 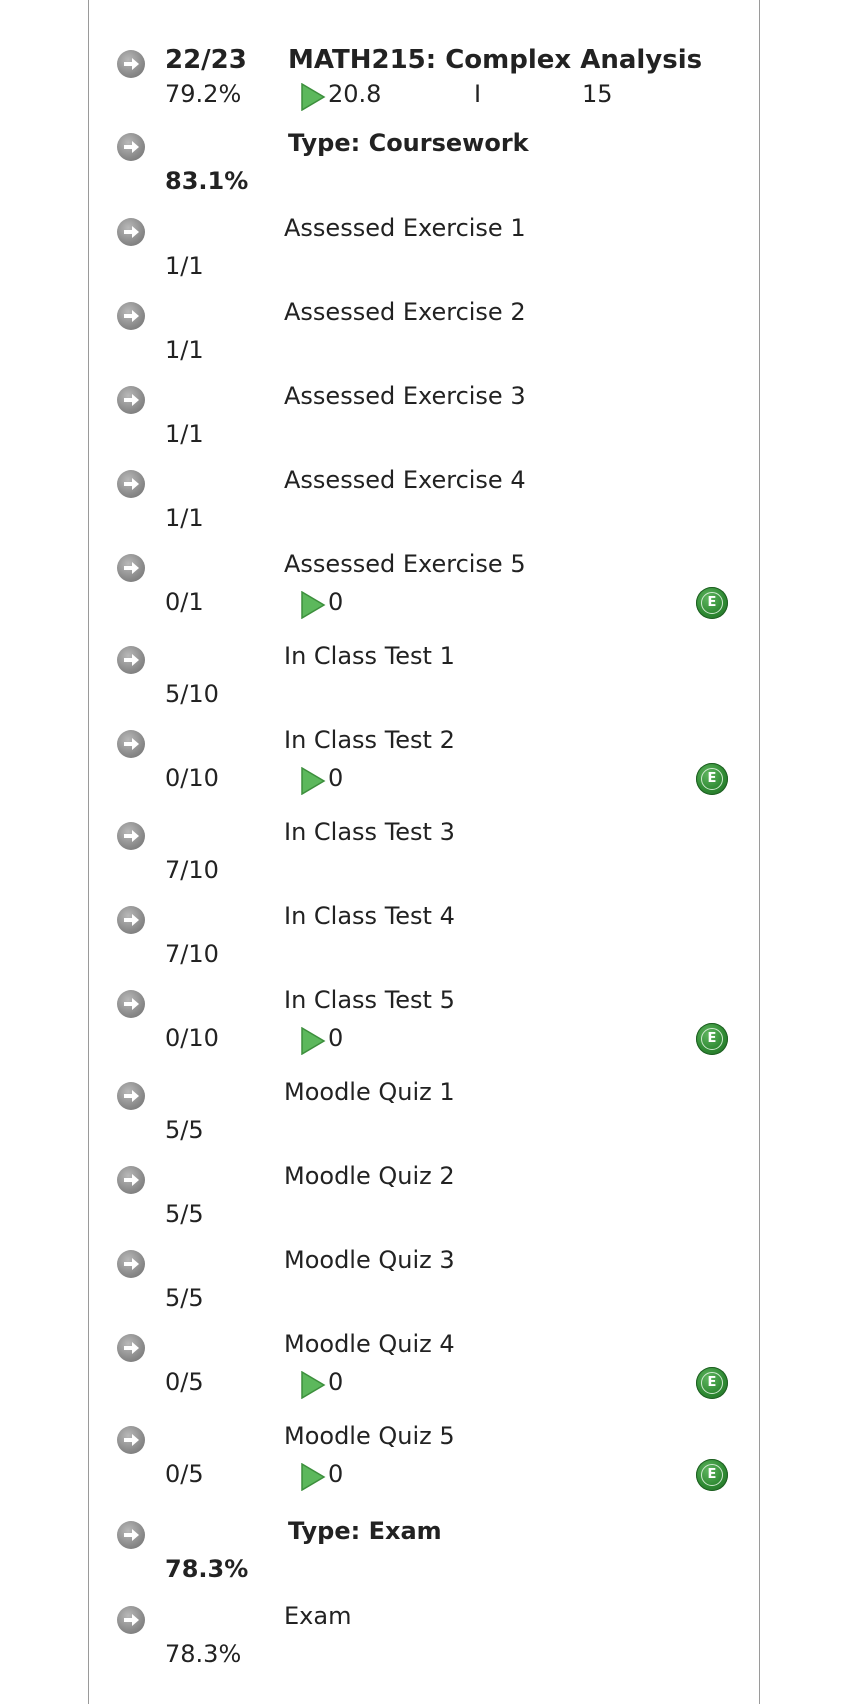 I want to click on type-label: Type: Exam, so click(x=365, y=1531).